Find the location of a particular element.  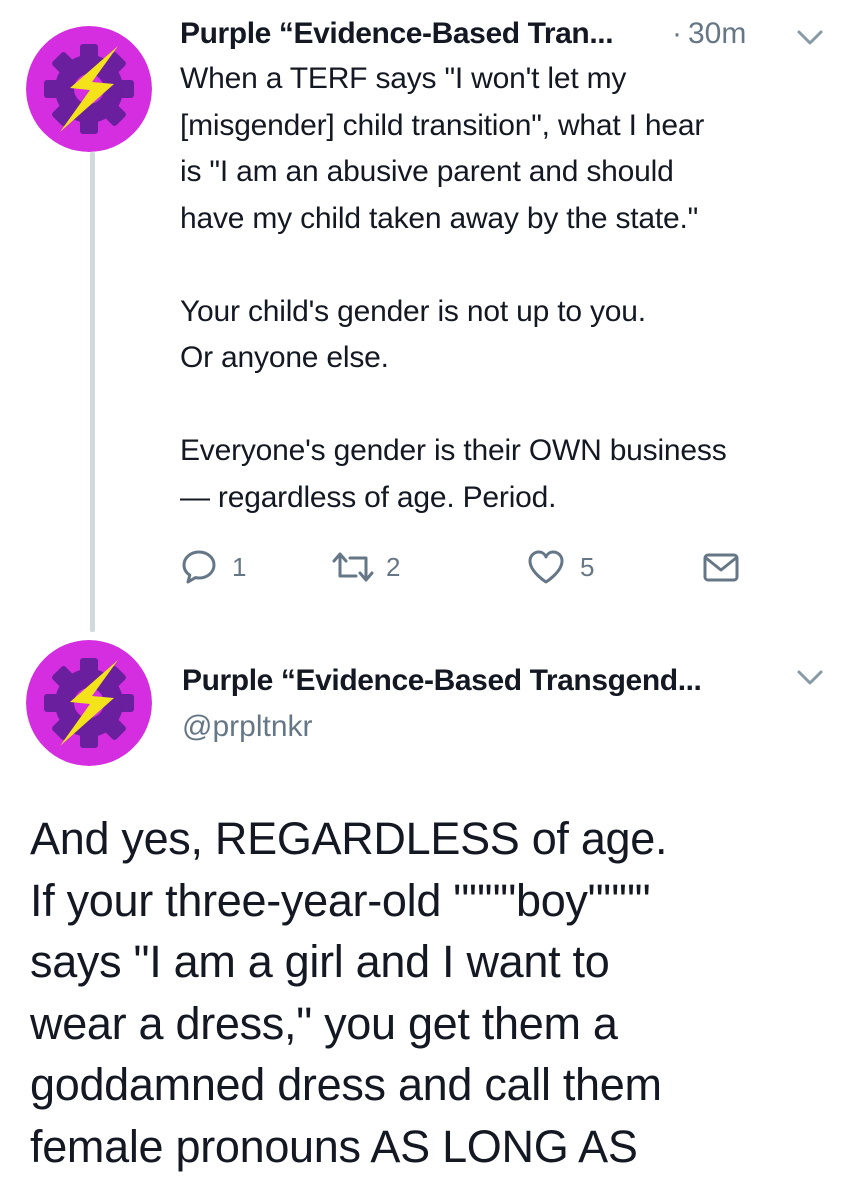

tweet-header: Purple “Evidence-Based Tran... · 30m is located at coordinates (505, 36).